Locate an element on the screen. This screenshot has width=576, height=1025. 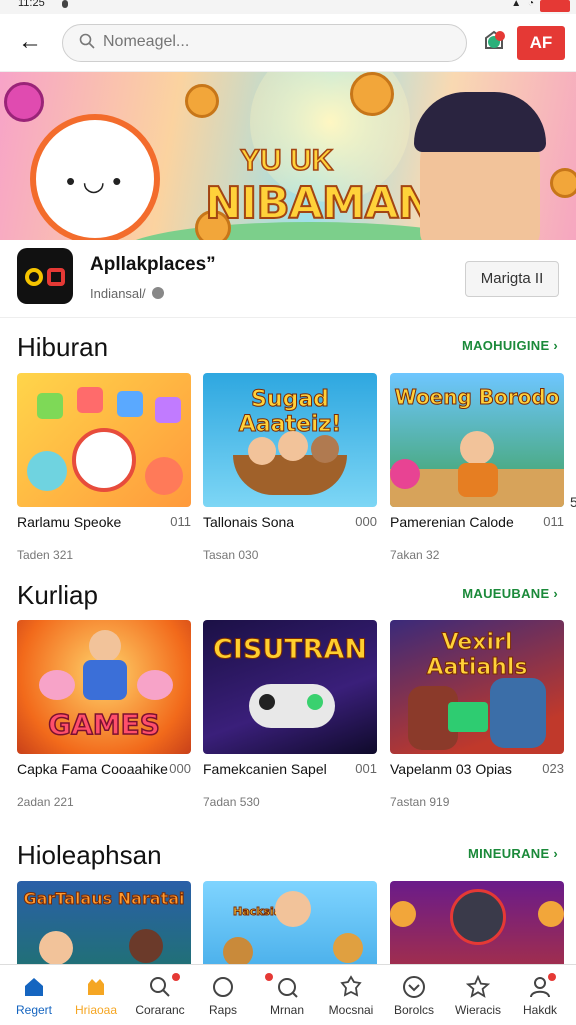
game-count: 023 is located at coordinates (553, 768).